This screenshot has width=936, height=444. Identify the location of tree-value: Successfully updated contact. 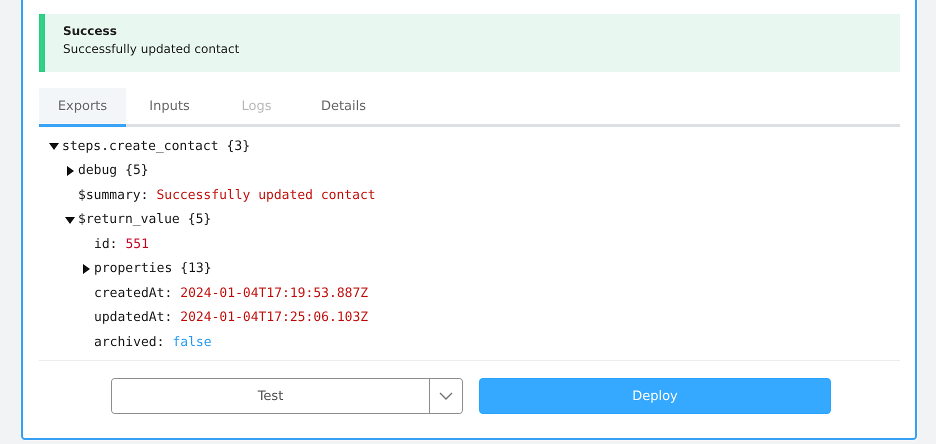
(266, 195).